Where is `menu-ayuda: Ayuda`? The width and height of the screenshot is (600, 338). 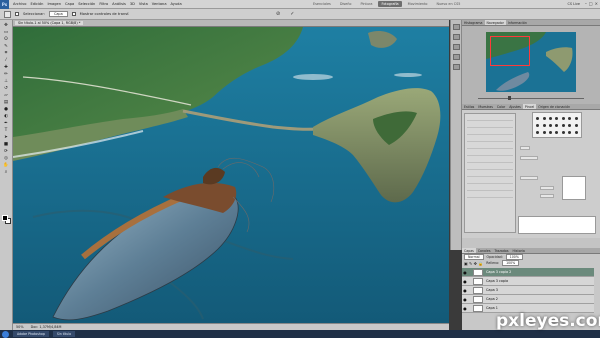
menu-ayuda: Ayuda is located at coordinates (176, 4).